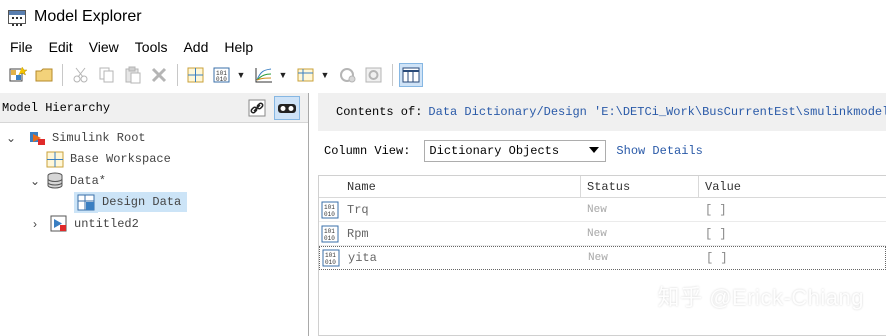  What do you see at coordinates (379, 112) in the screenshot?
I see `contents-label: Contents of:` at bounding box center [379, 112].